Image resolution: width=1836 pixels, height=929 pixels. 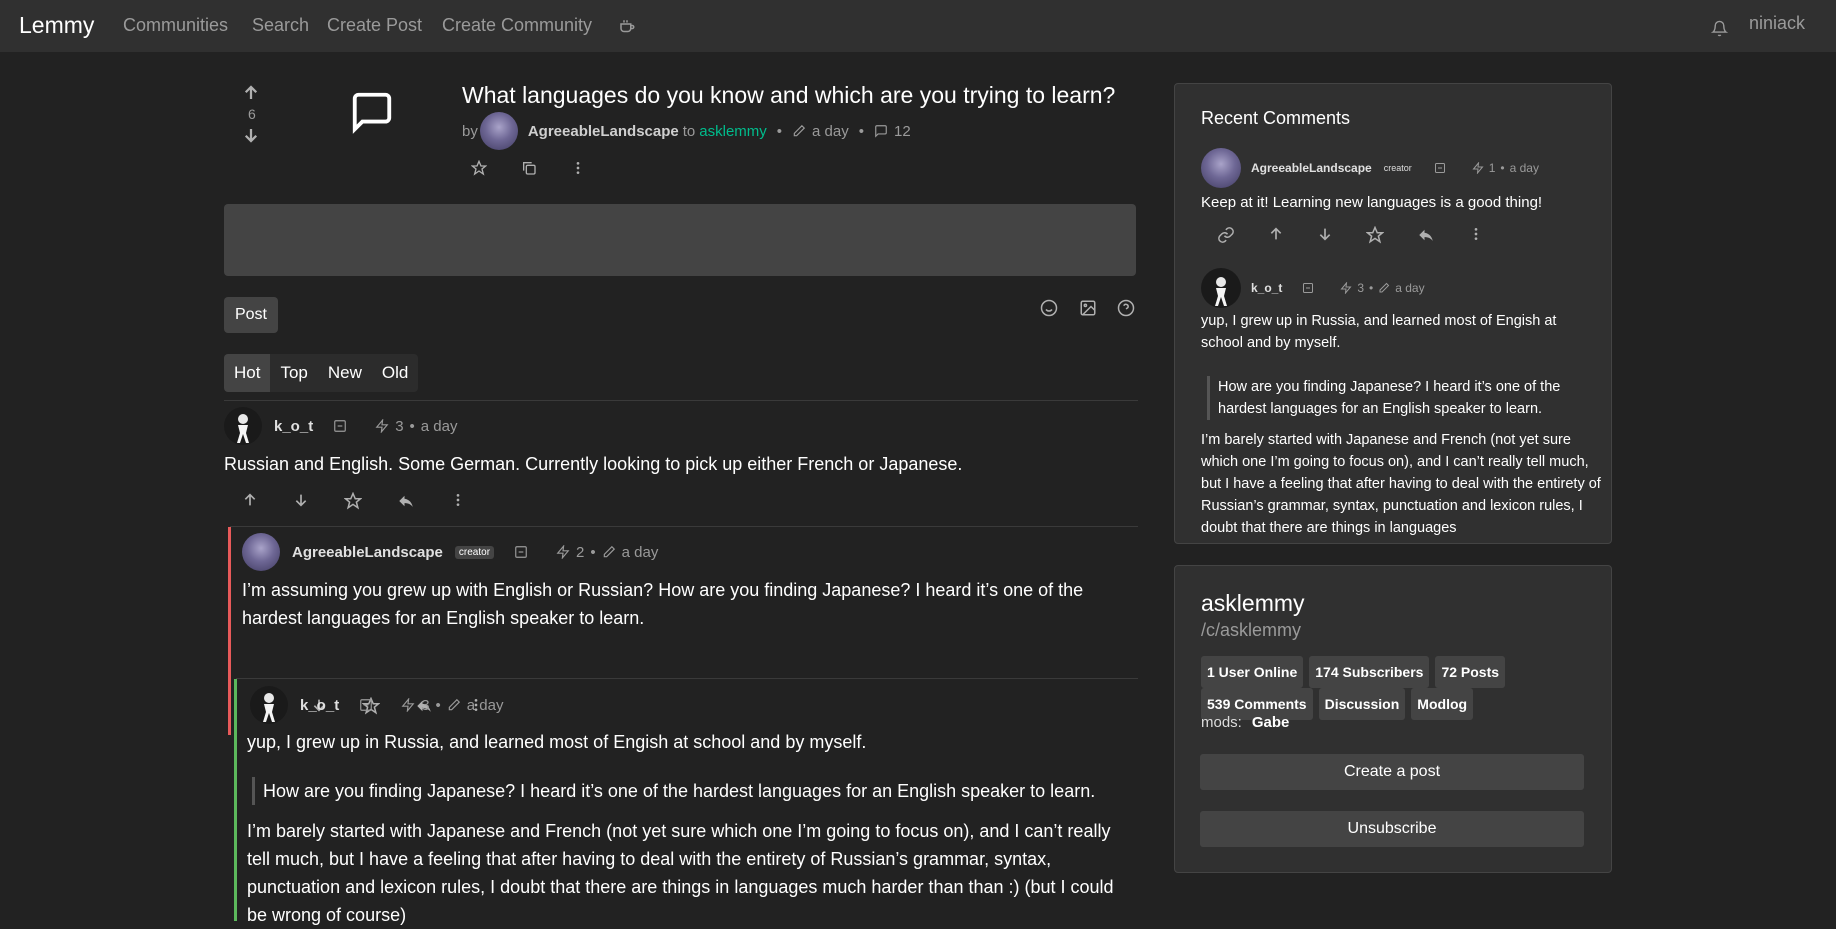 I want to click on post-by-label: by, so click(x=470, y=131).